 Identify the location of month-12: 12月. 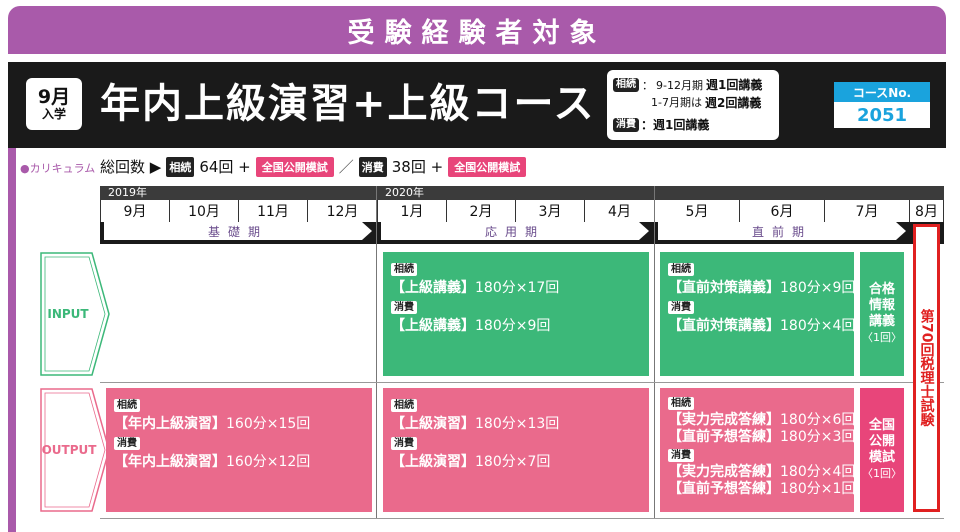
(342, 211).